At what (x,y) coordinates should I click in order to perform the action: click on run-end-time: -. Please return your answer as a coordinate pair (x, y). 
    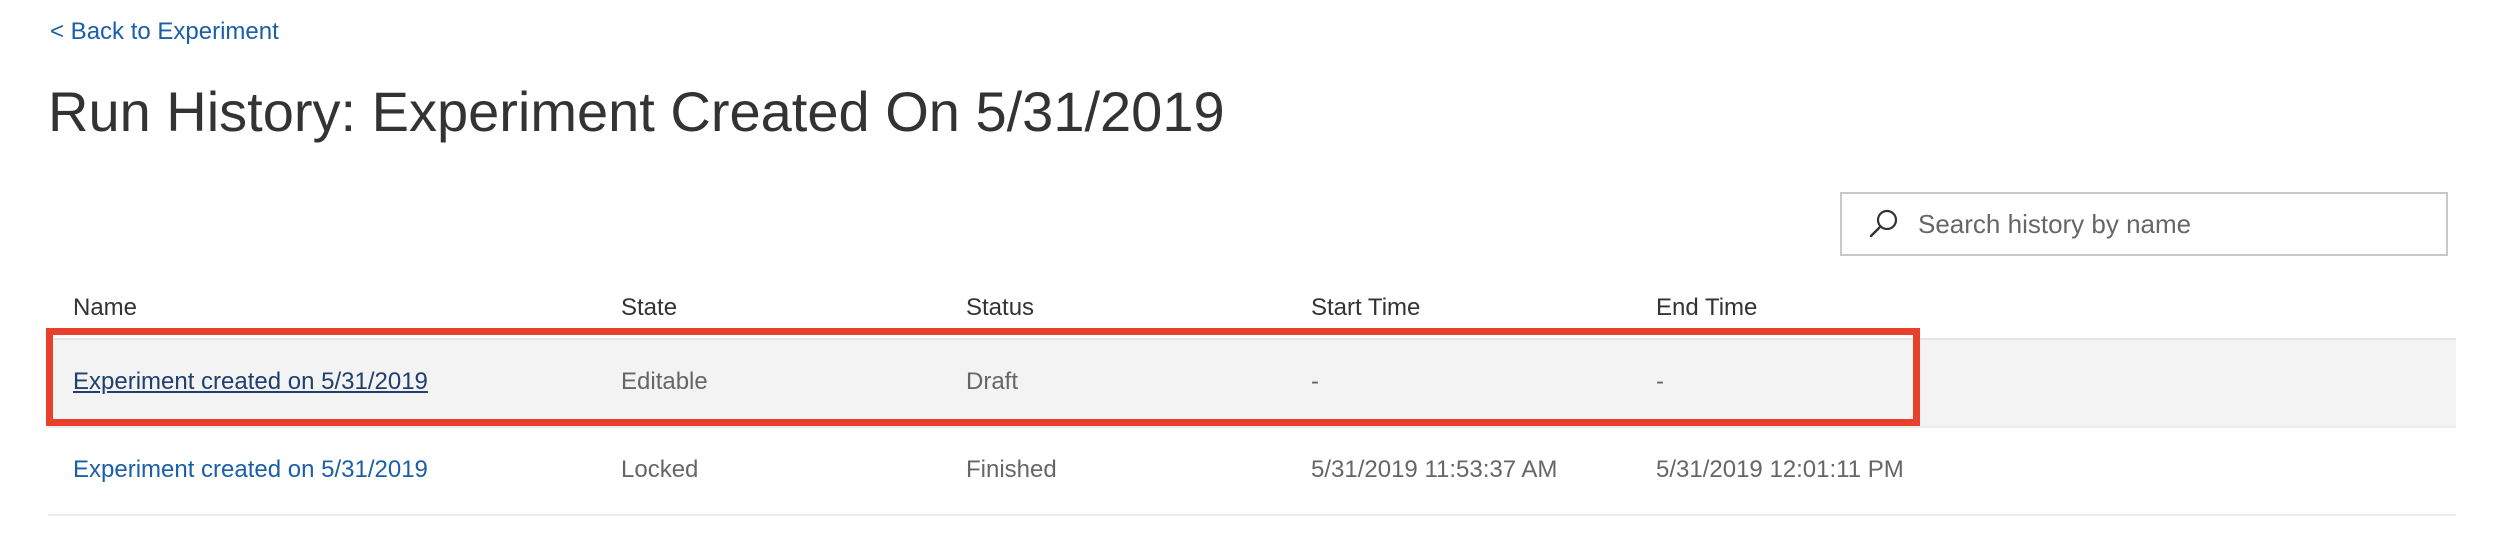
    Looking at the image, I should click on (1660, 381).